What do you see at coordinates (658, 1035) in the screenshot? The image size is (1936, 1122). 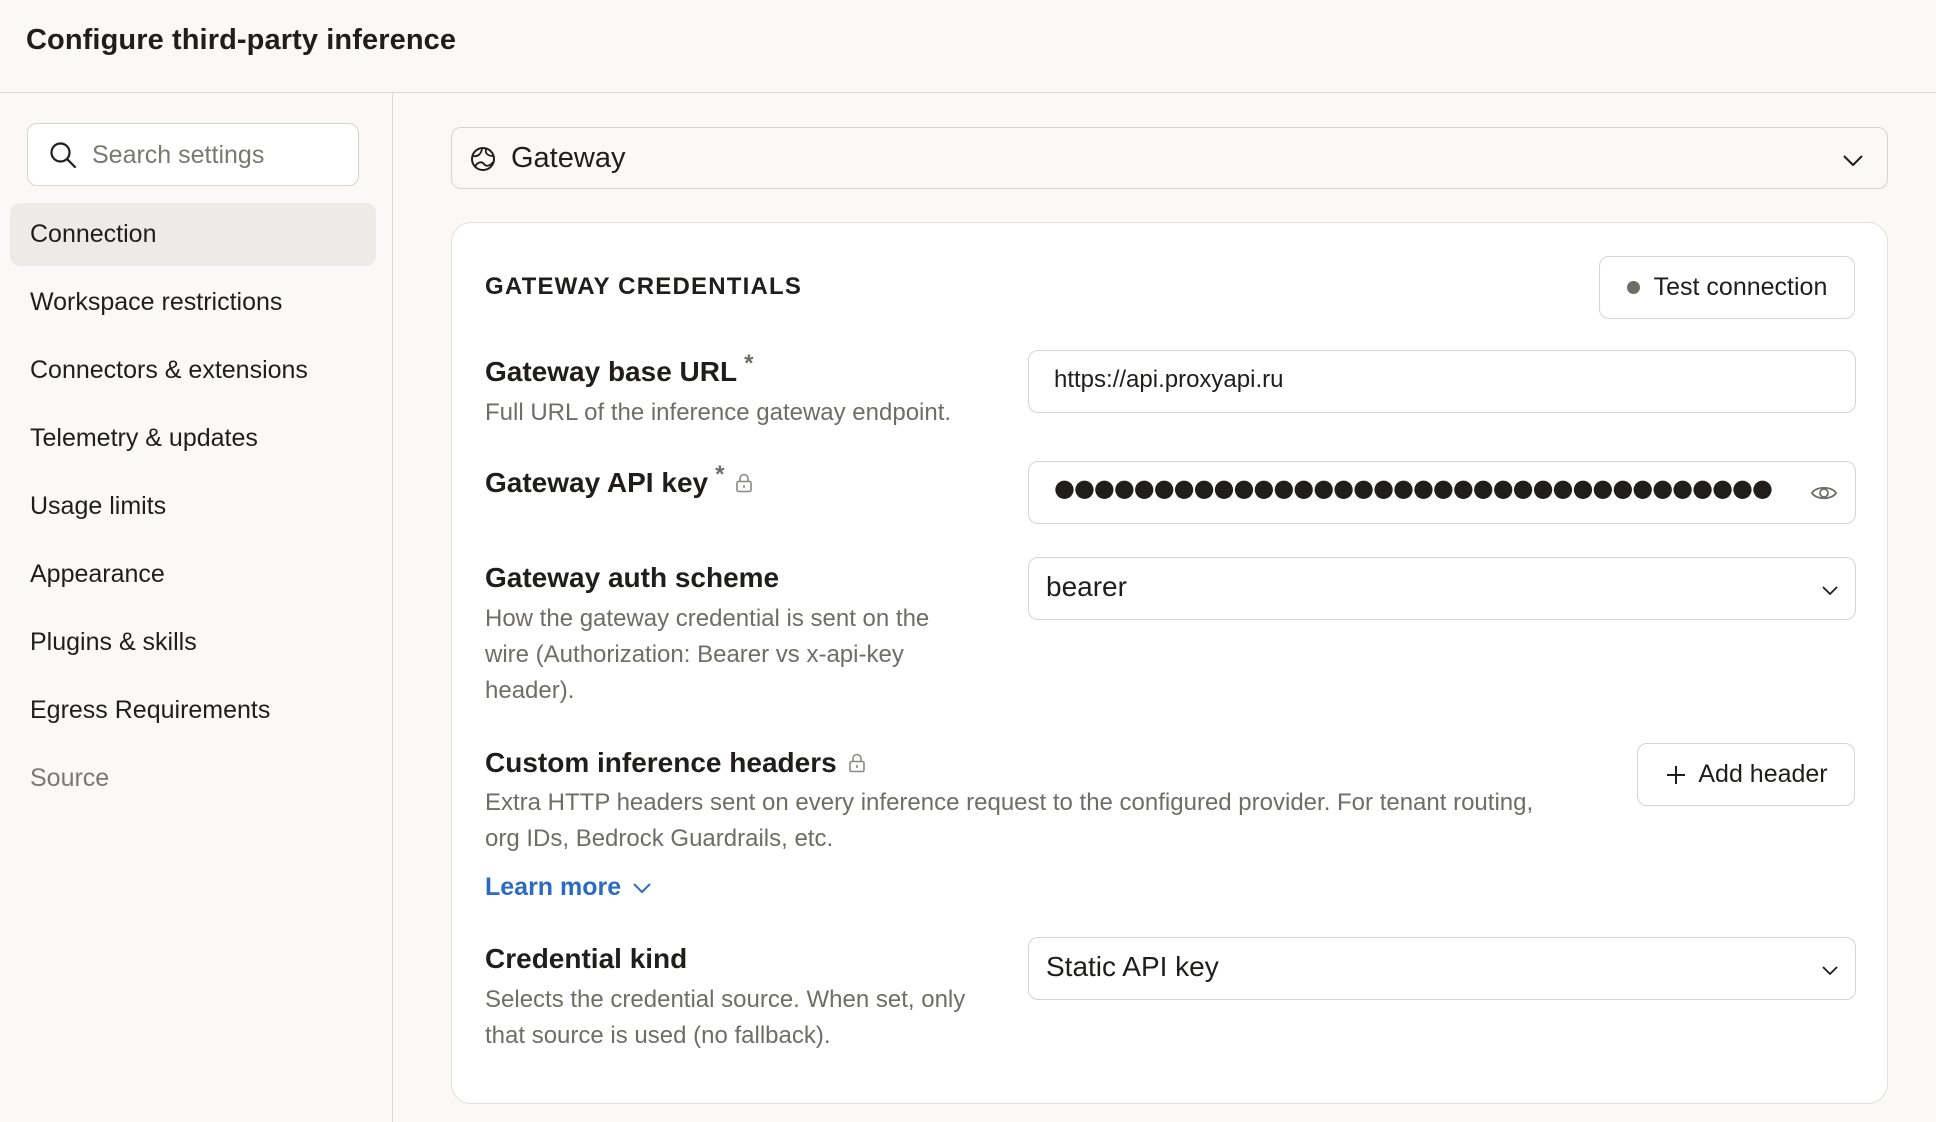 I see `credential-kind-desc-line: that source is used (no fallback).` at bounding box center [658, 1035].